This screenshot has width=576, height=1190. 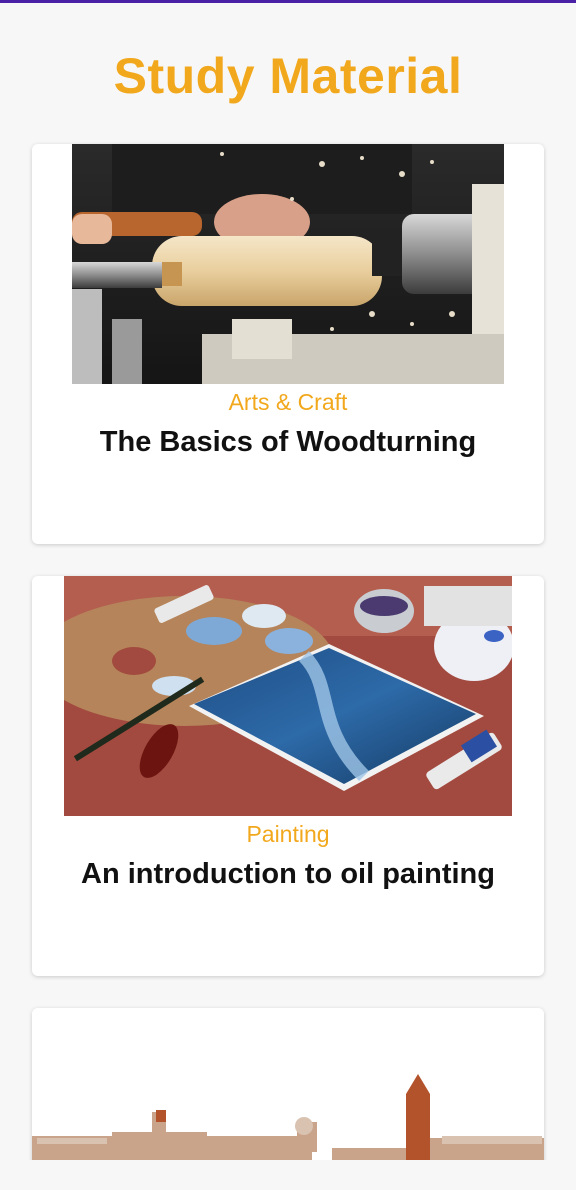 I want to click on page-title: Study Material, so click(x=288, y=76).